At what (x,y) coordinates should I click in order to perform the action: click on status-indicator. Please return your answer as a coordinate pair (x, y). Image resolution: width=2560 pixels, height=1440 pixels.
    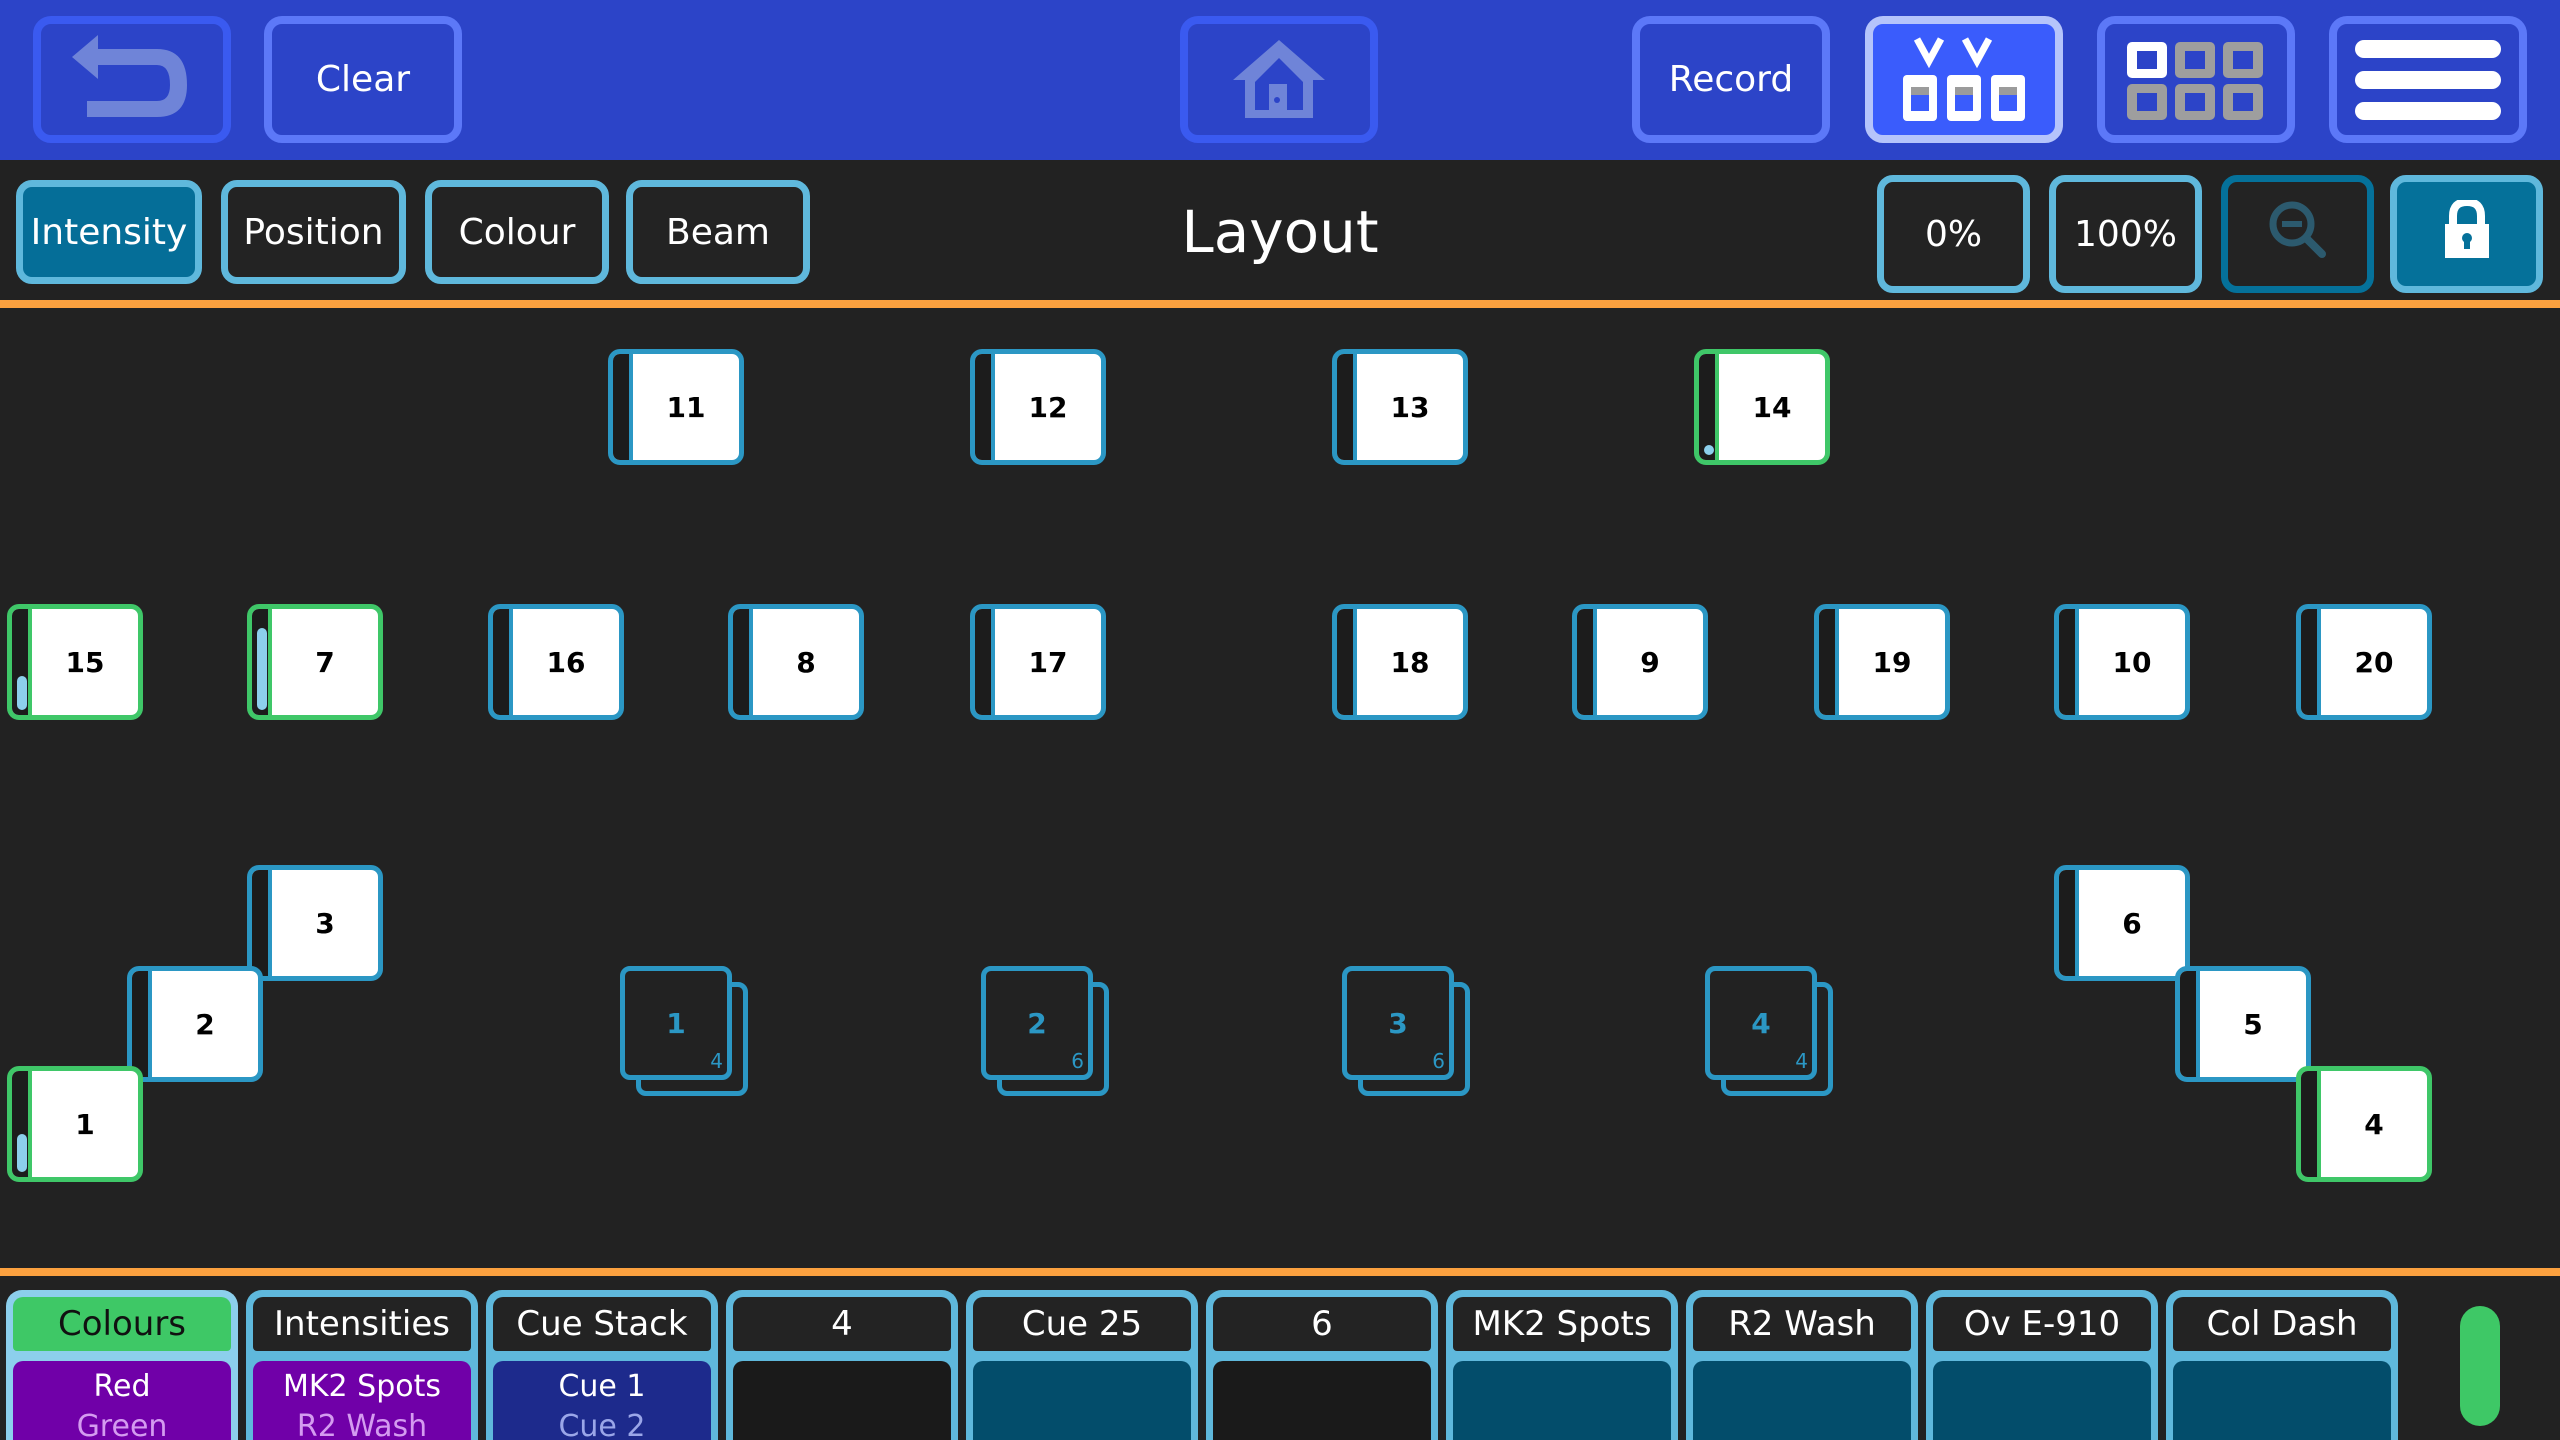
    Looking at the image, I should click on (2480, 1366).